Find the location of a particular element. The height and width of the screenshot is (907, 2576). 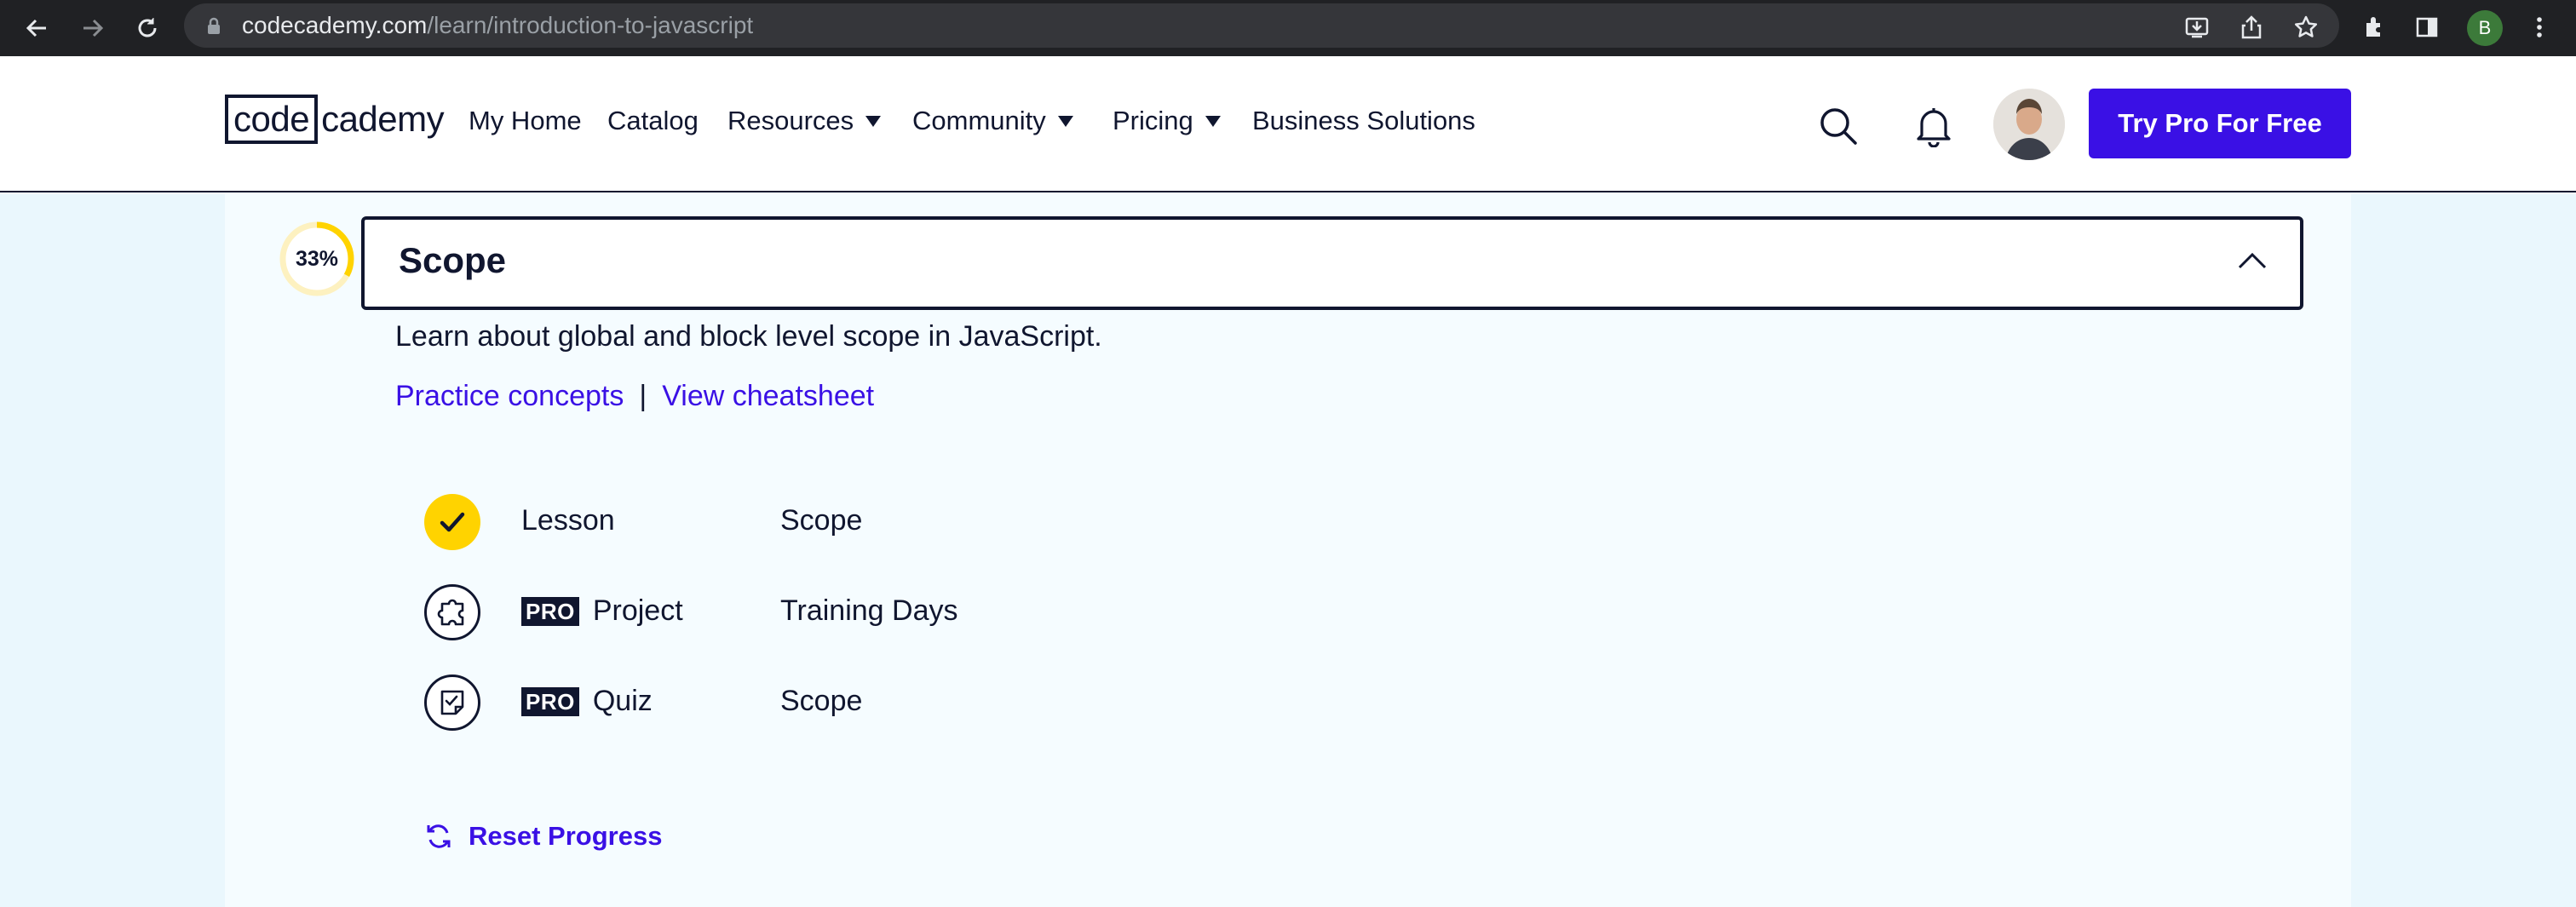

nav-catalog: Catalog is located at coordinates (653, 121).